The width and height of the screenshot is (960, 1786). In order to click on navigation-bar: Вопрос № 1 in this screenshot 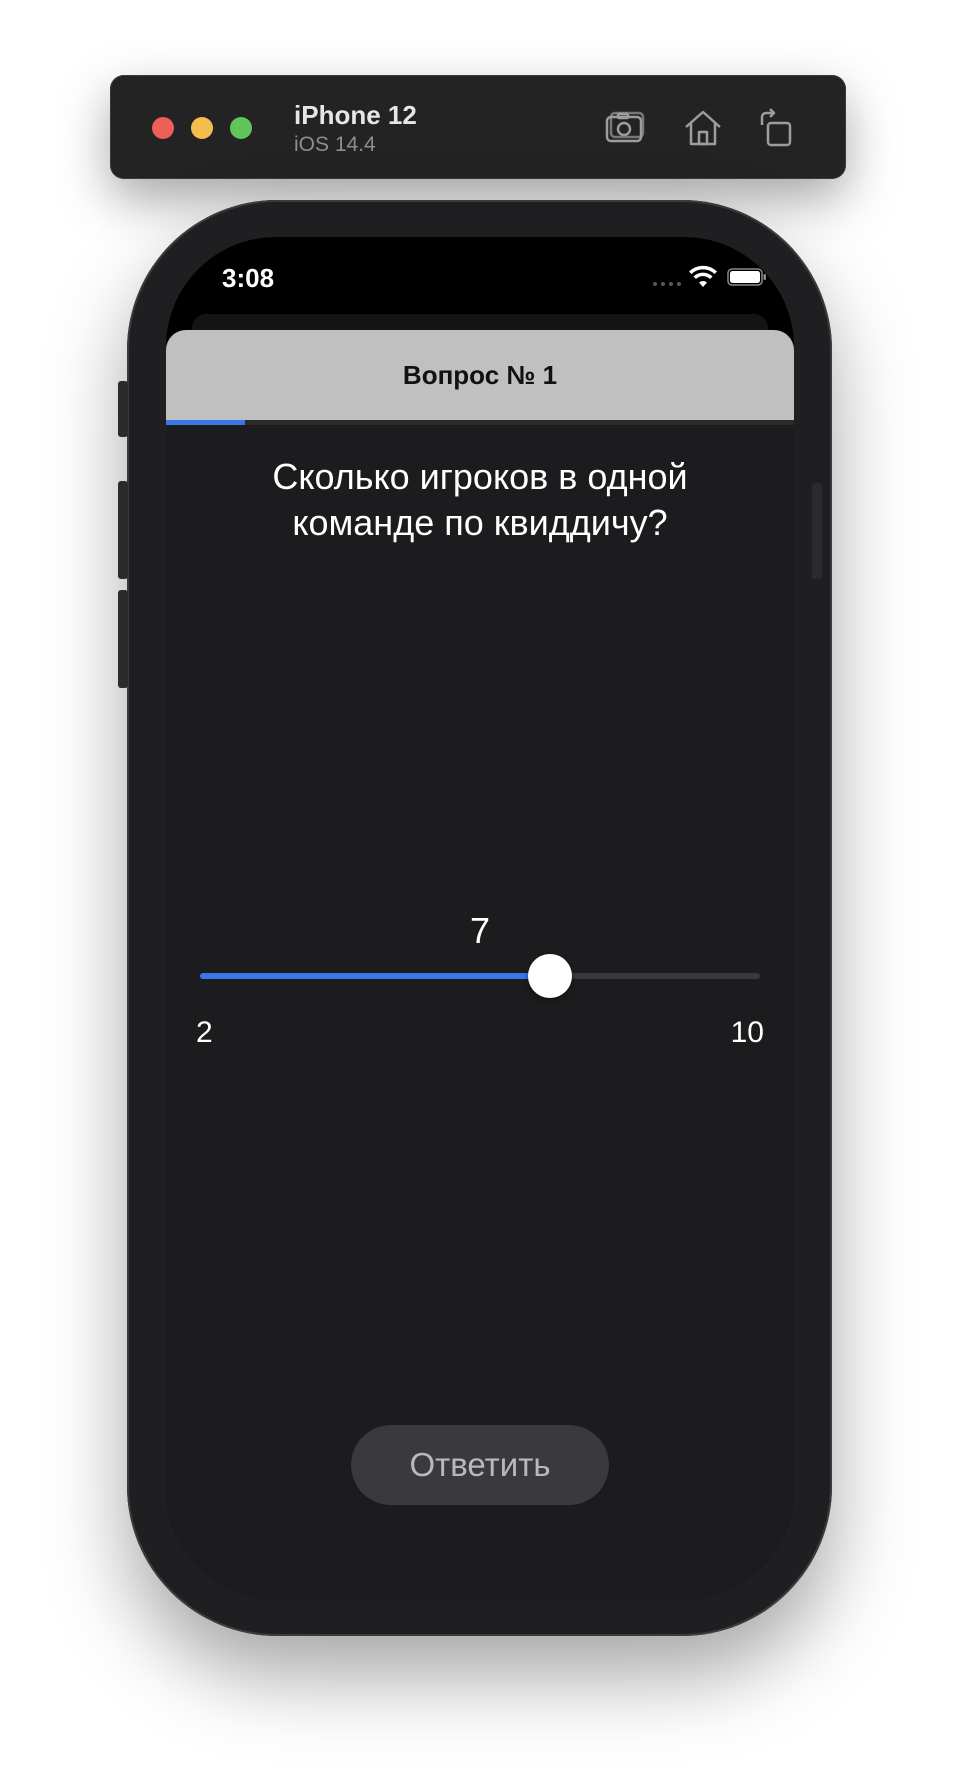, I will do `click(480, 375)`.